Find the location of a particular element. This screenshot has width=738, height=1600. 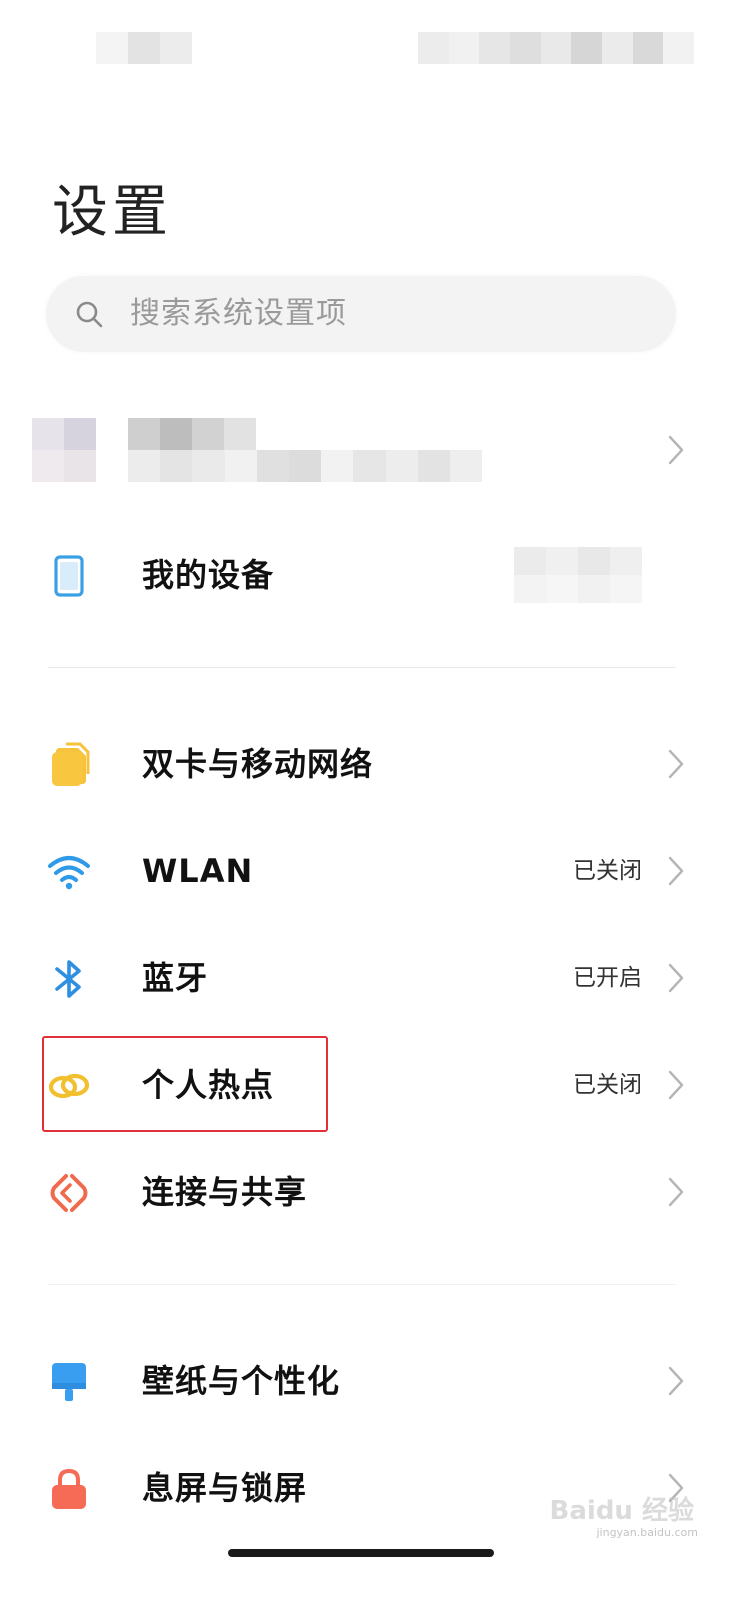

search-bar: 搜索系统设置项 is located at coordinates (361, 314).